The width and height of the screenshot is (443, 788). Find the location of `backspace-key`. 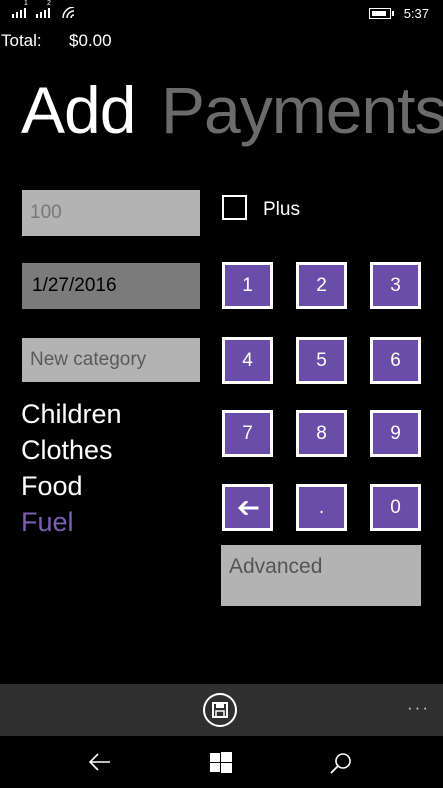

backspace-key is located at coordinates (247, 507).